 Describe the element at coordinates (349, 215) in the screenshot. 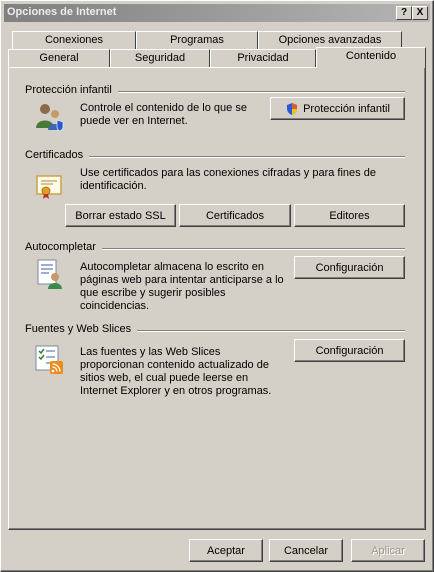

I see `publishers-button: Editores` at that location.